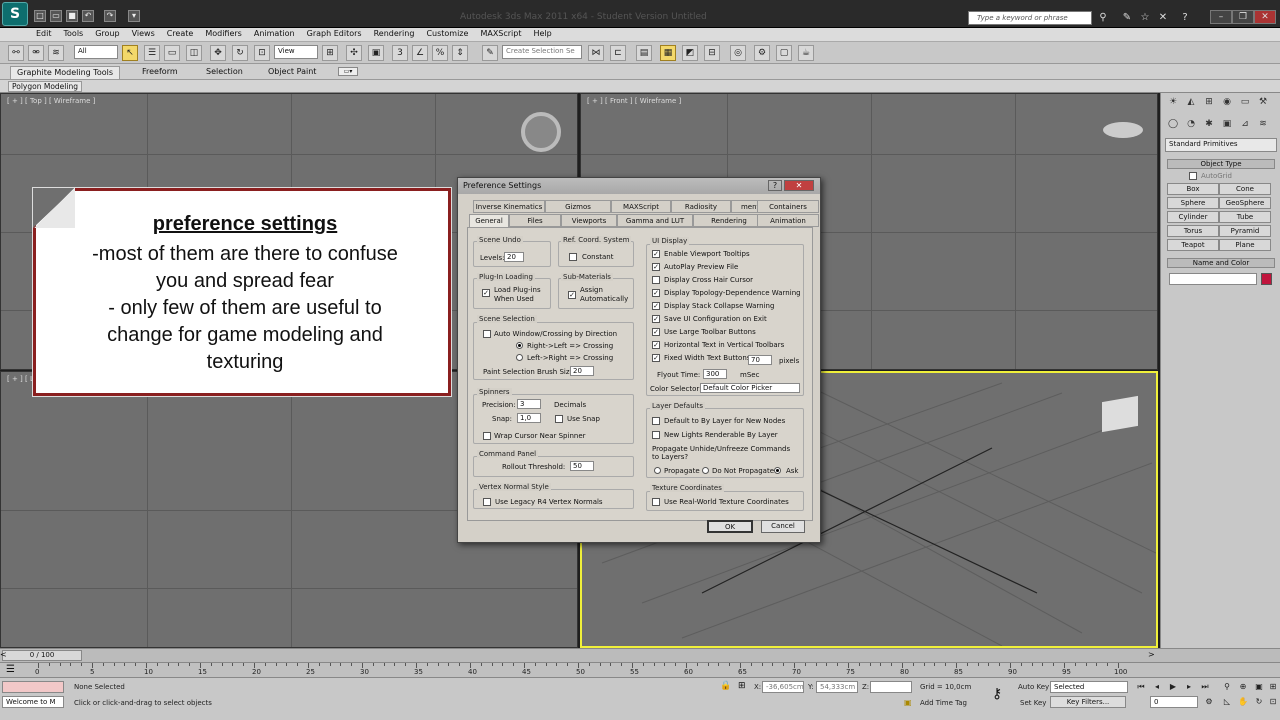  Describe the element at coordinates (1089, 687) in the screenshot. I see `key-mode-dropdown: Selected` at that location.